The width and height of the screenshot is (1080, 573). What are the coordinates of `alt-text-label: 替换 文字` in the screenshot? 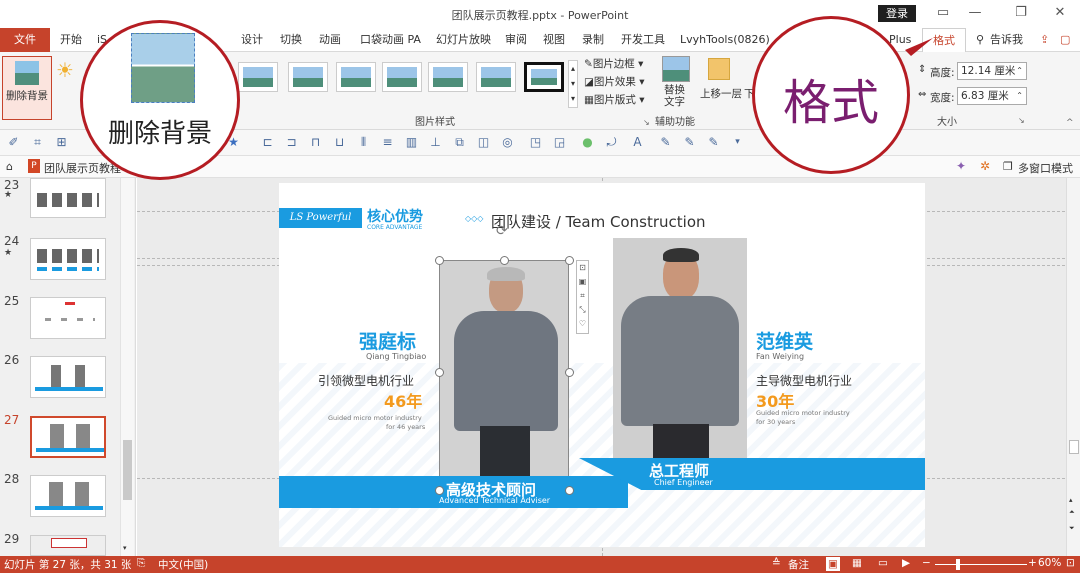 It's located at (677, 96).